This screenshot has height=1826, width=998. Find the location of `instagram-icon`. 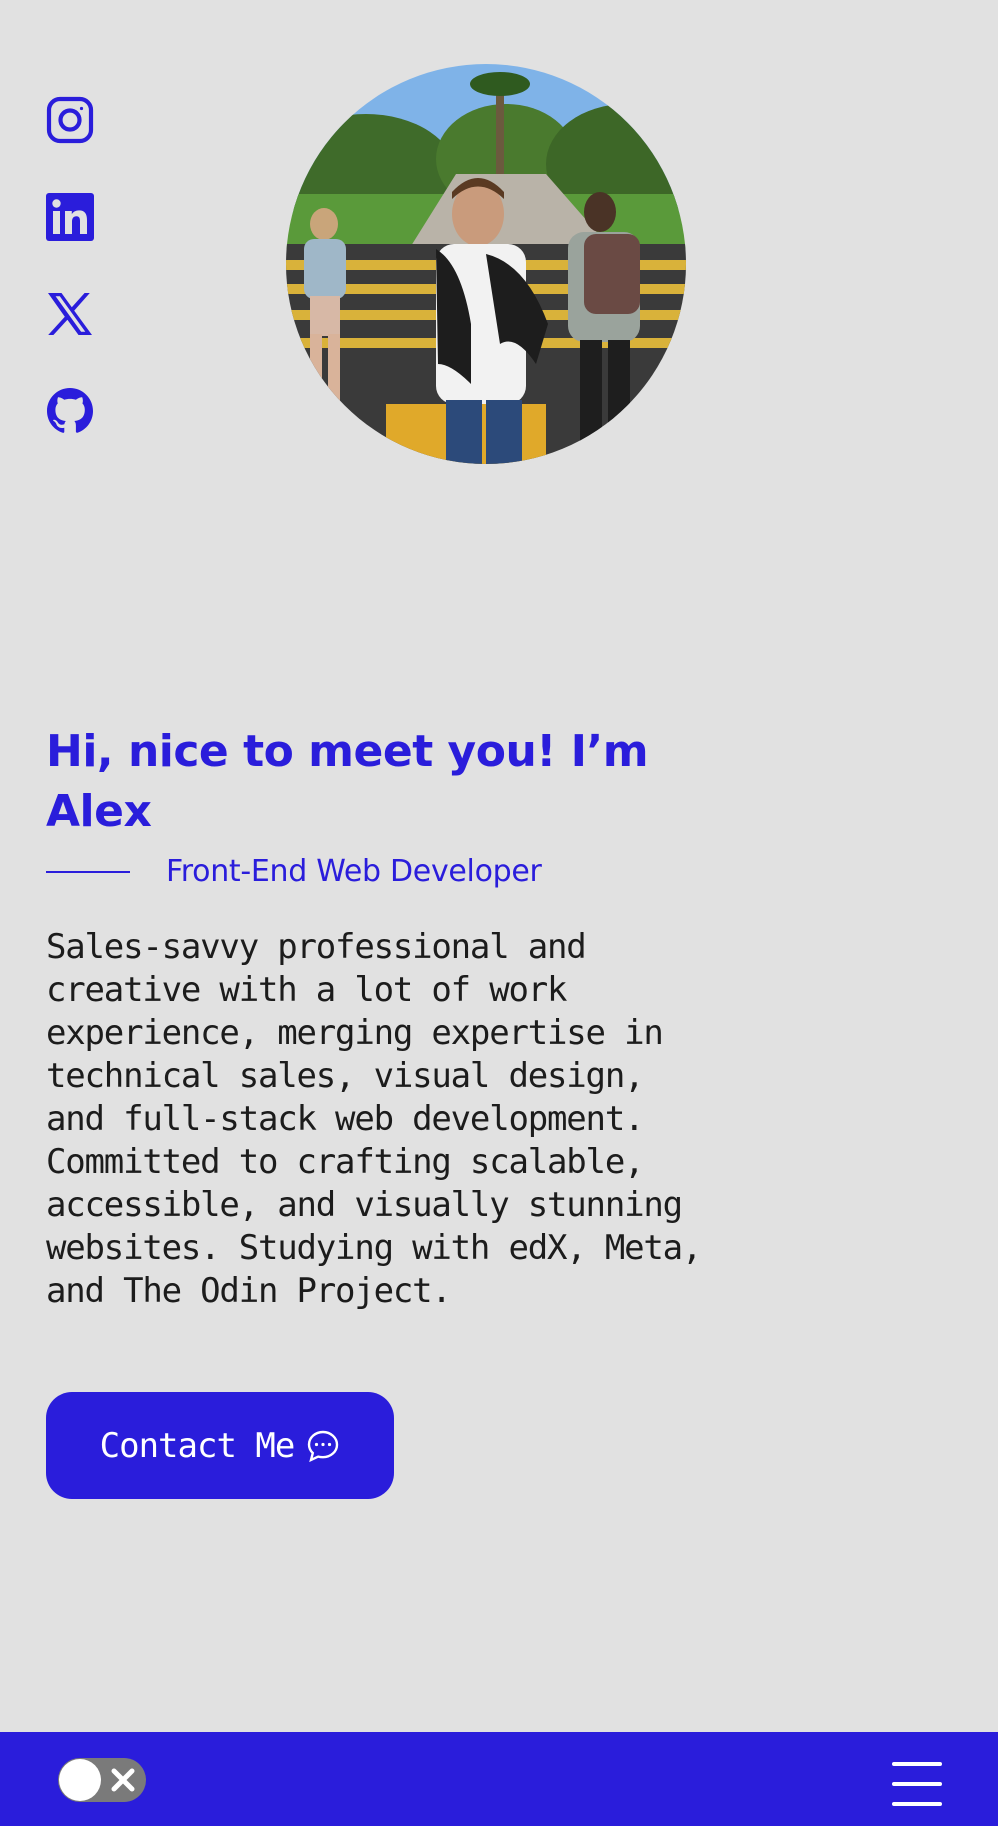

instagram-icon is located at coordinates (70, 120).